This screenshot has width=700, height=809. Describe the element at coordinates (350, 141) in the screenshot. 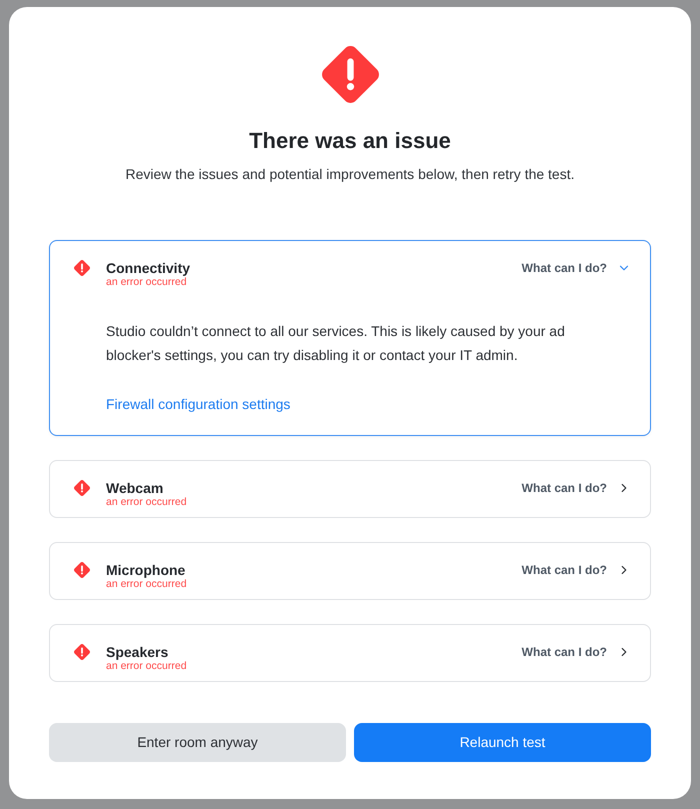

I see `dialog-title: There was an issue` at that location.